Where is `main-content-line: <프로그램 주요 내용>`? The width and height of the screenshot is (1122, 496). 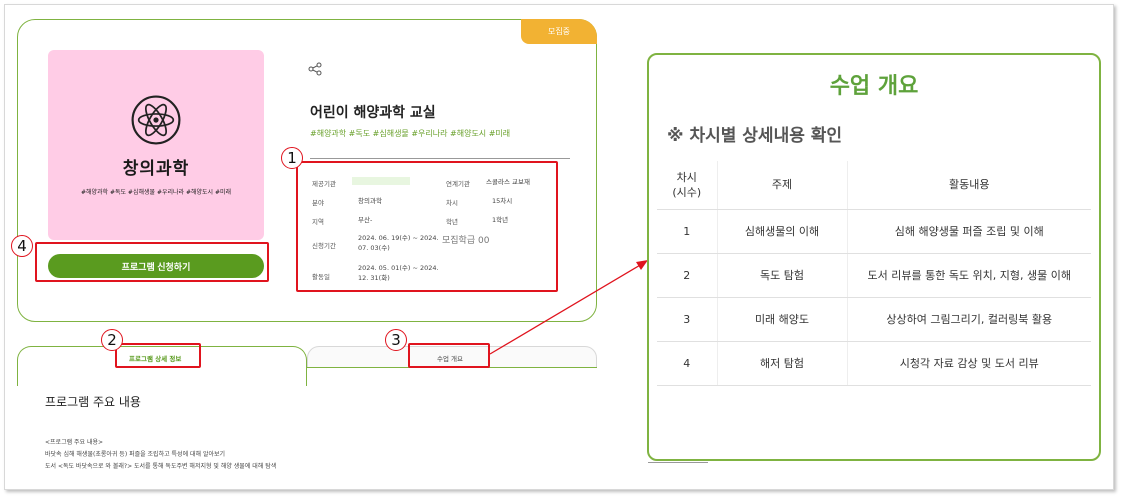
main-content-line: <프로그램 주요 내용> is located at coordinates (74, 442).